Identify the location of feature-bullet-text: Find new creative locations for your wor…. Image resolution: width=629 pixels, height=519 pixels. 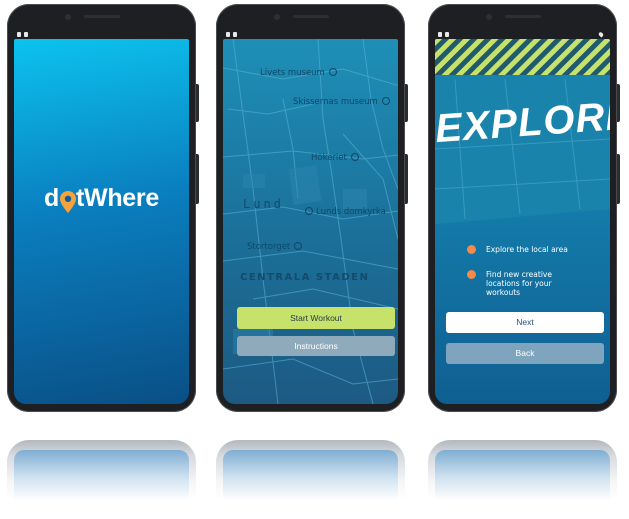
(519, 283).